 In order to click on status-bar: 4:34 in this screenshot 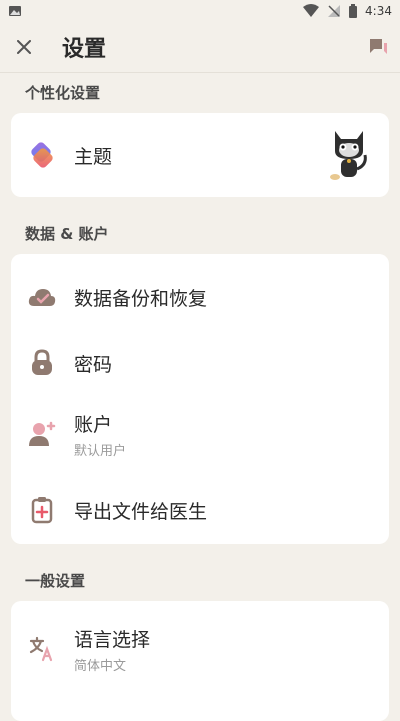, I will do `click(200, 11)`.